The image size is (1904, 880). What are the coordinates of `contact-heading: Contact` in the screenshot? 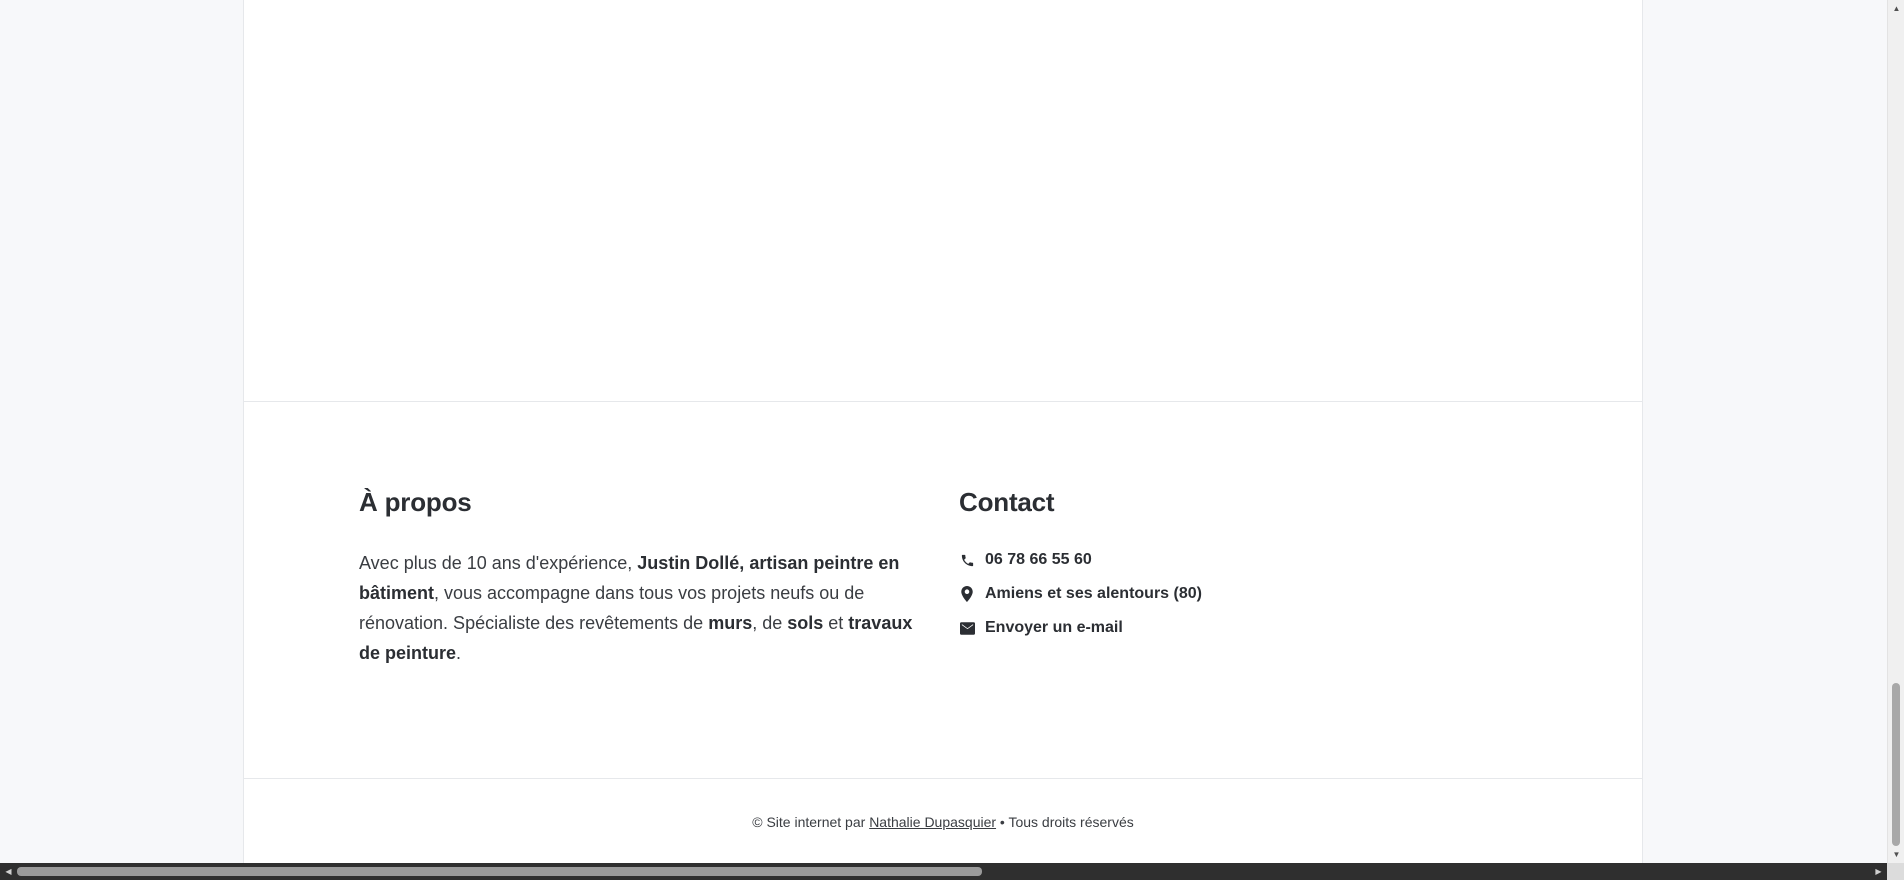 It's located at (1007, 502).